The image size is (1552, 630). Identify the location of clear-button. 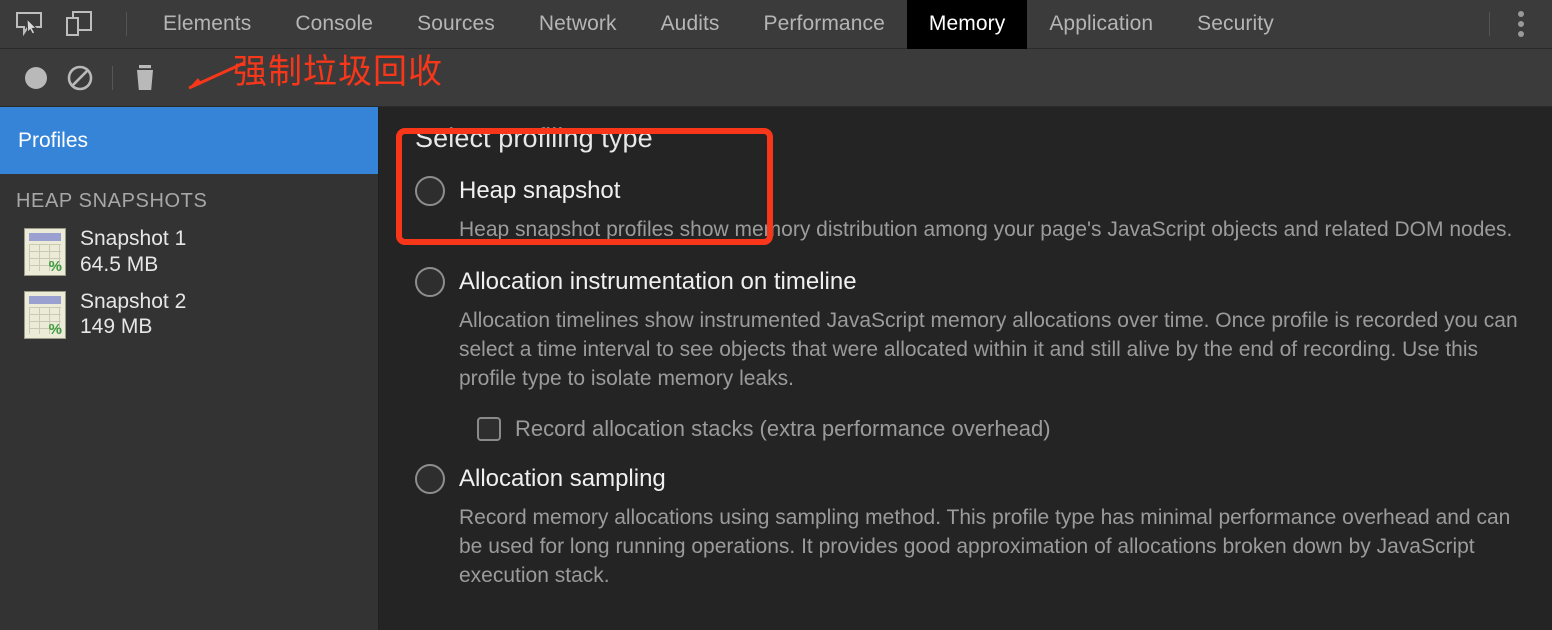
(80, 78).